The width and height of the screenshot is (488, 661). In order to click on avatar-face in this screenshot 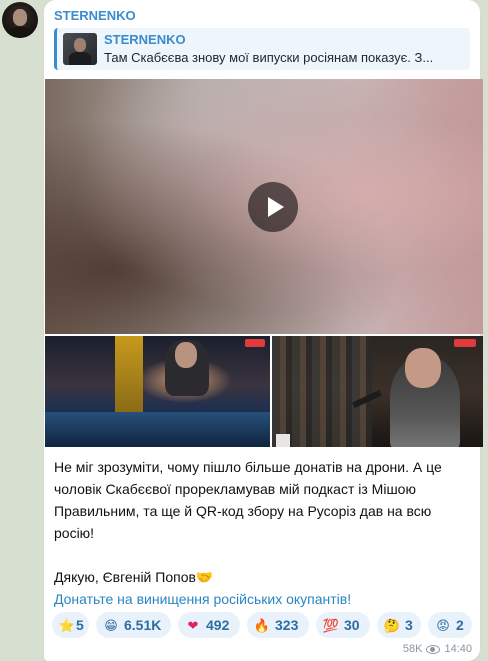, I will do `click(20, 17)`.